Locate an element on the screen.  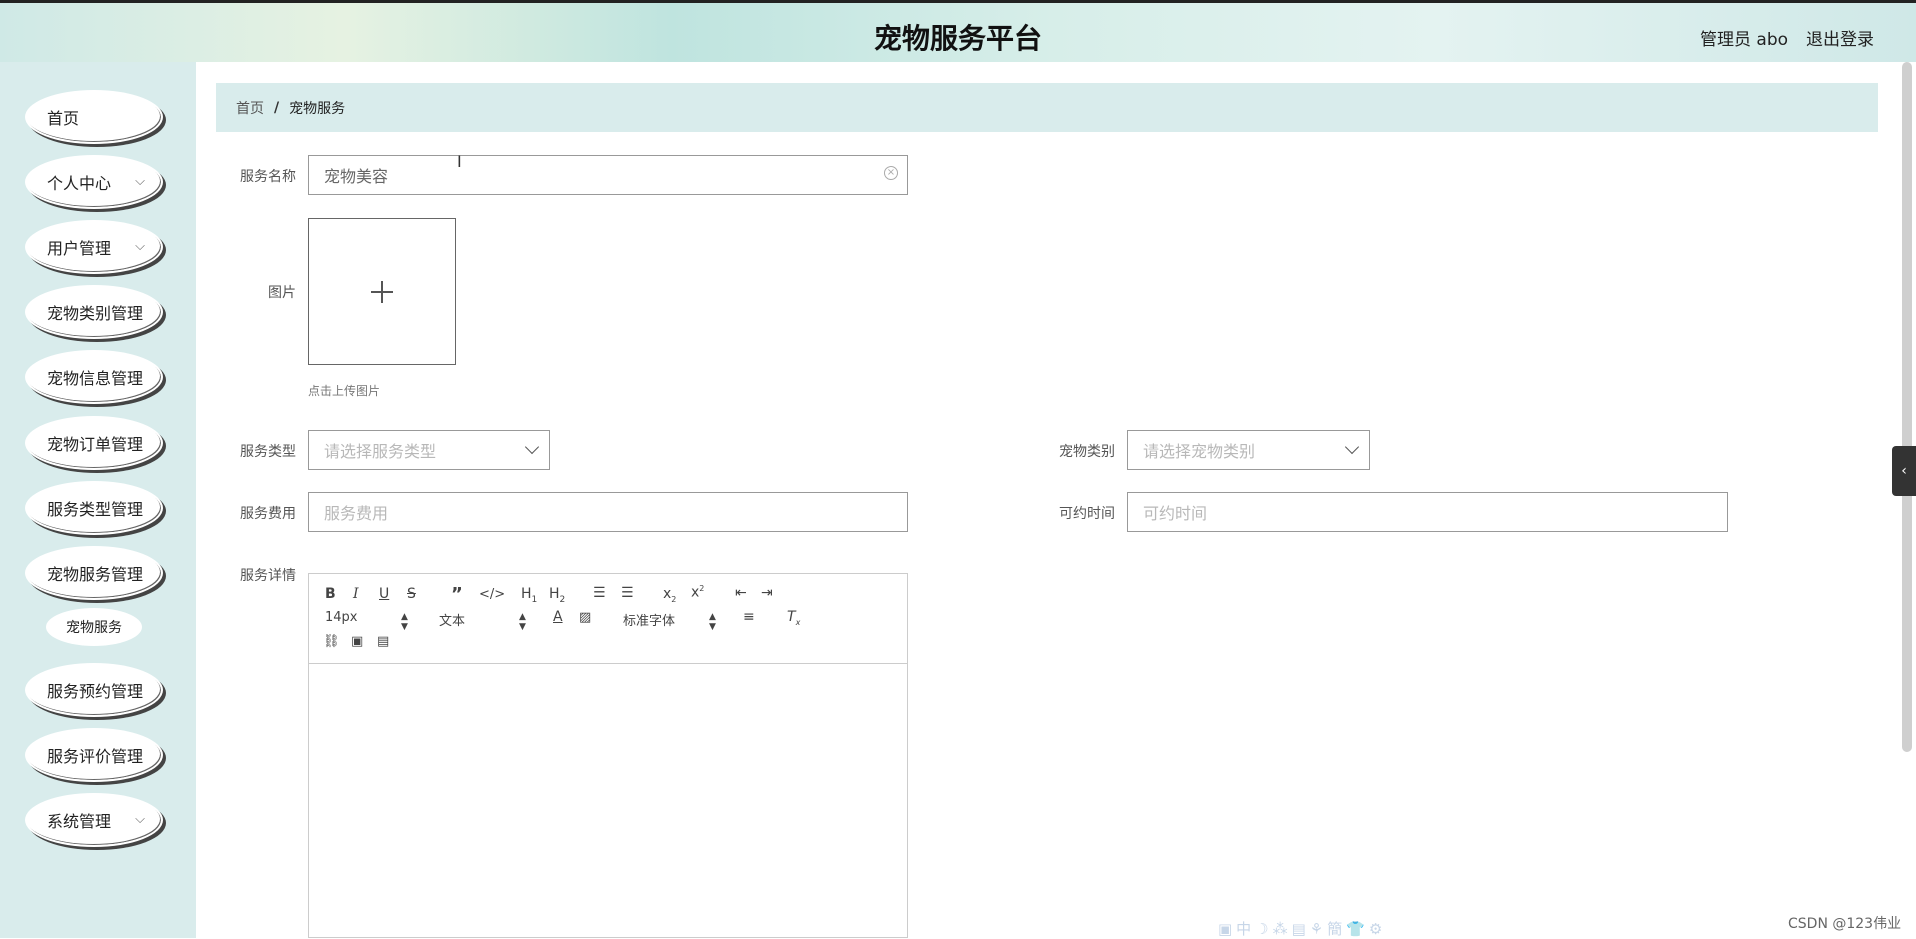
app-title: 宠物服务平台 is located at coordinates (957, 38).